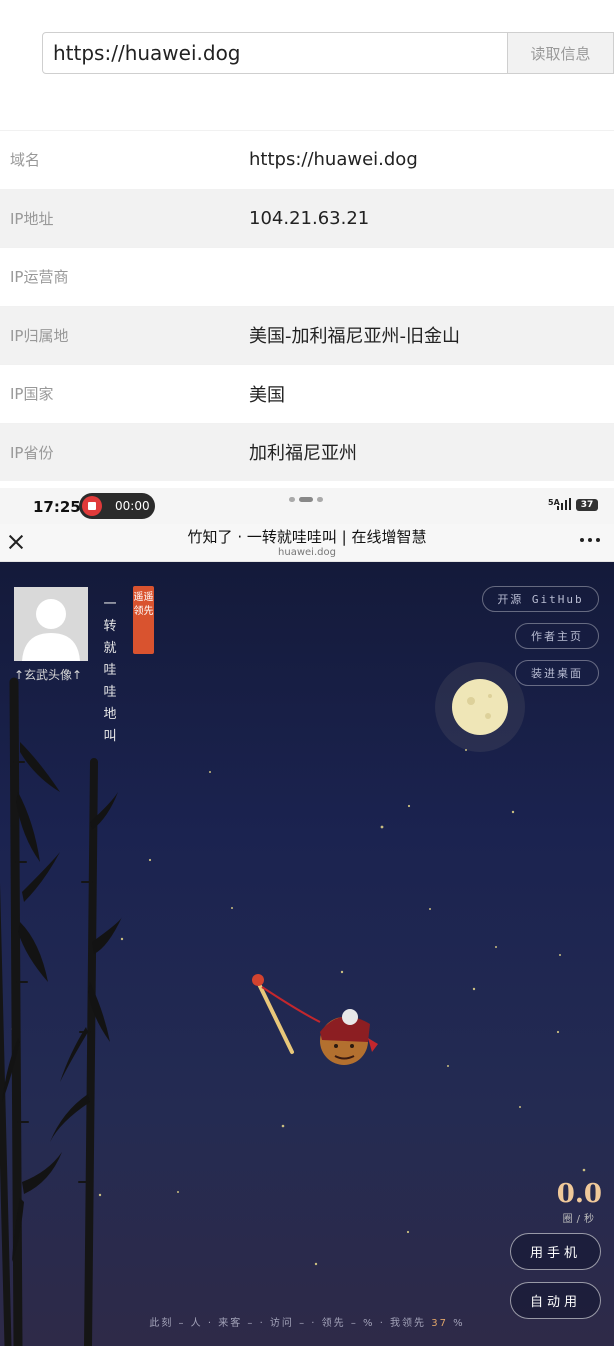 Image resolution: width=614 pixels, height=1346 pixels. I want to click on info-key: IP归属地, so click(39, 335).